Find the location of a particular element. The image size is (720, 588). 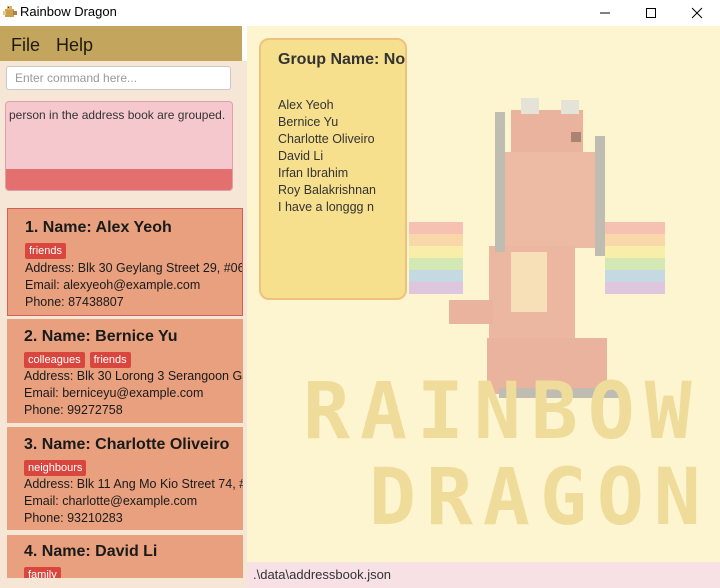

minimize-icon is located at coordinates (605, 13).